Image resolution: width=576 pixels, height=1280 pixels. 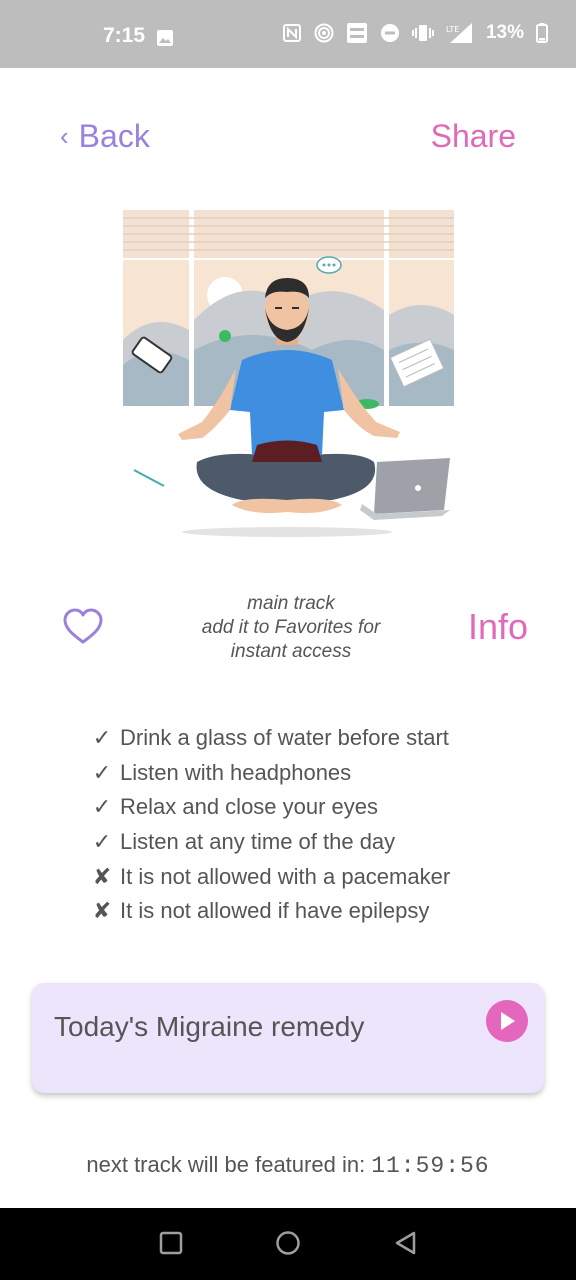 I want to click on list-item: ✘ It is not allowed if have epilepsy, so click(x=322, y=911).